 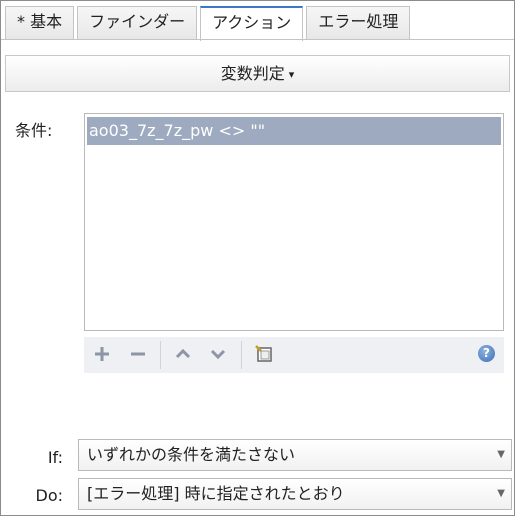 I want to click on tab-divider, so click(x=257, y=39).